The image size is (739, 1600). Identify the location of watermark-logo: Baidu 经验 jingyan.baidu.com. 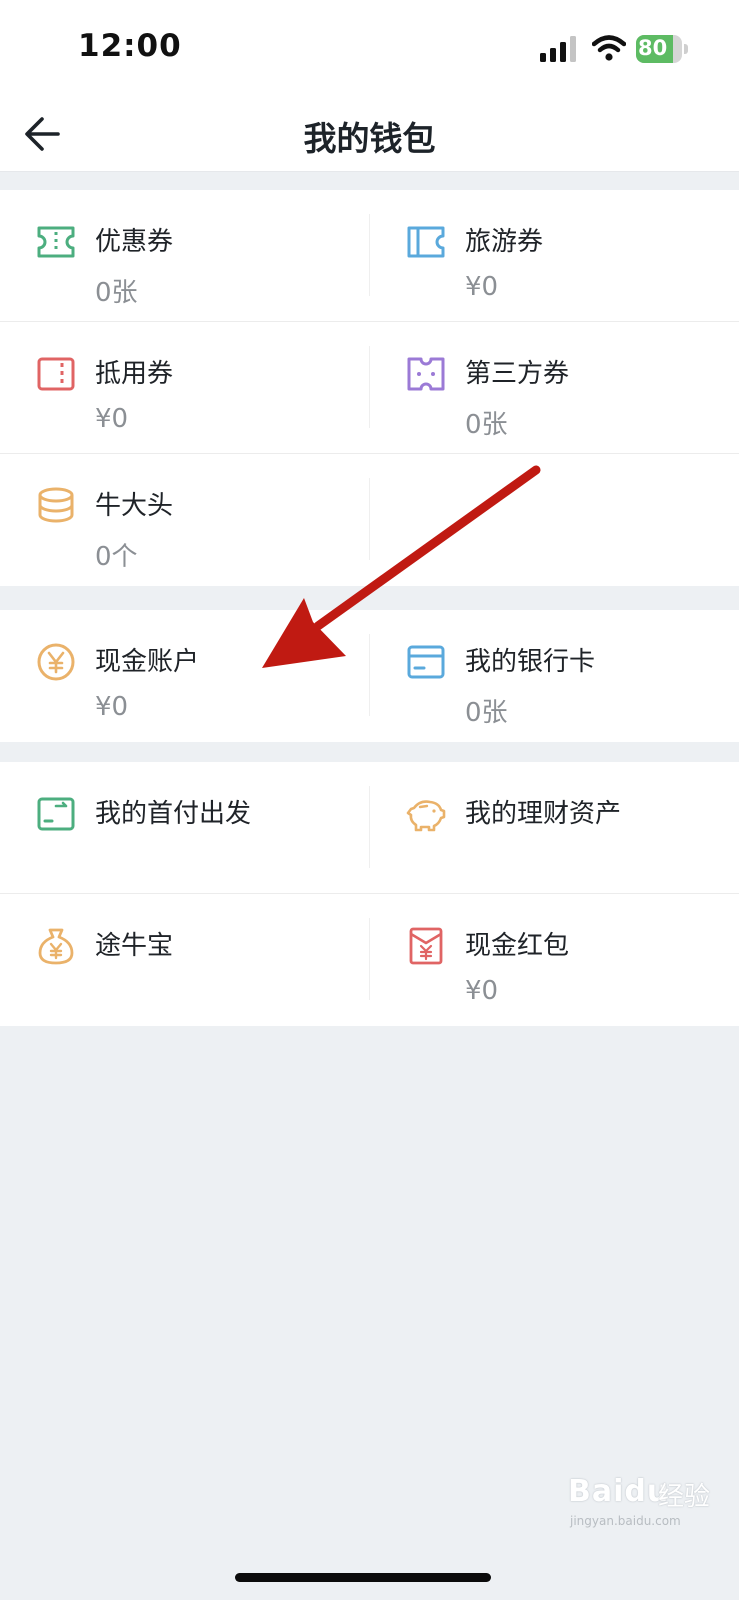
(651, 1504).